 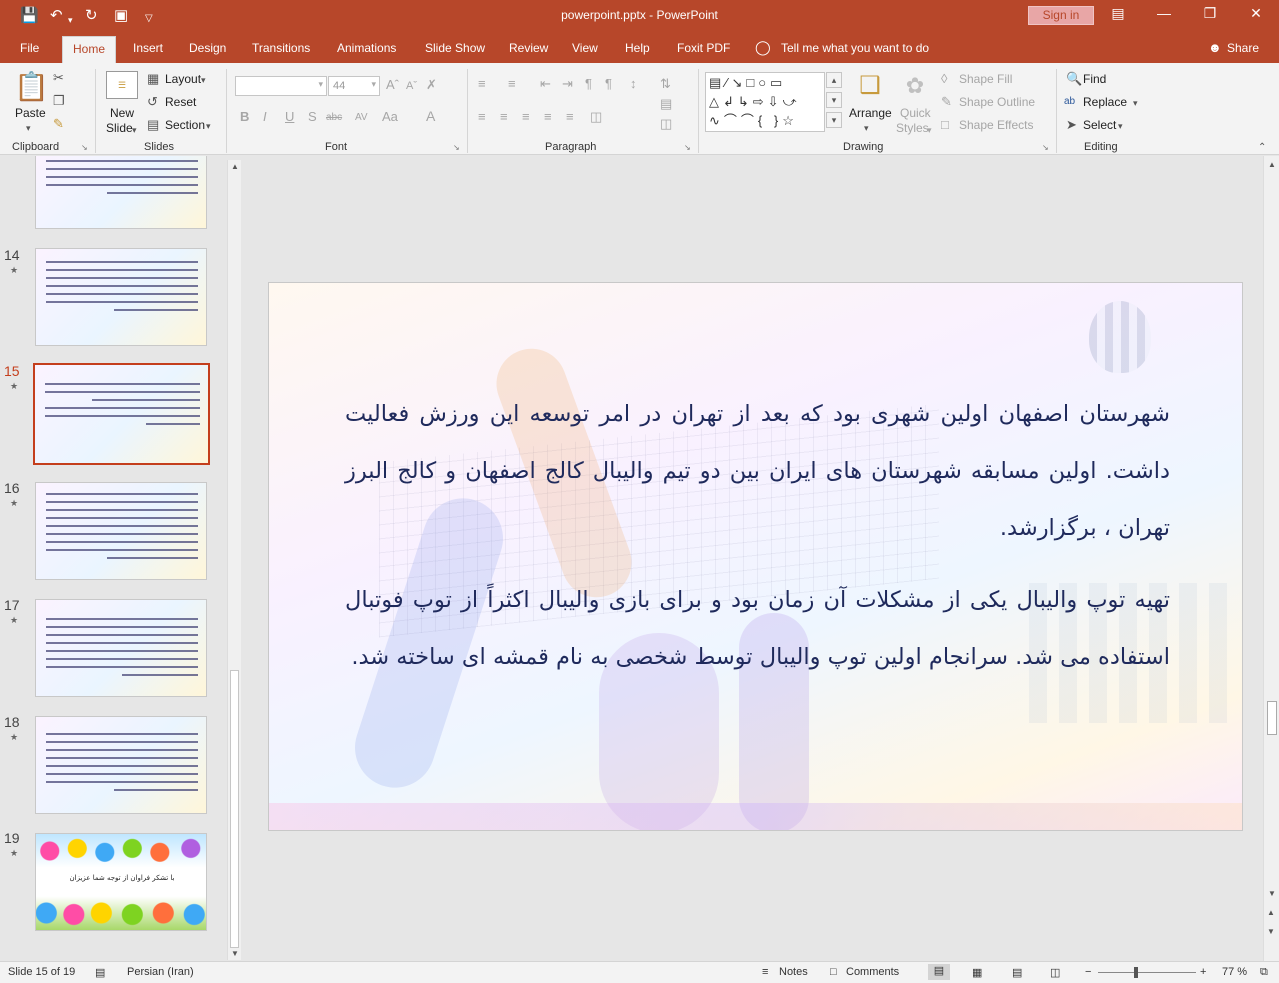 What do you see at coordinates (185, 125) in the screenshot?
I see `section-button: Section` at bounding box center [185, 125].